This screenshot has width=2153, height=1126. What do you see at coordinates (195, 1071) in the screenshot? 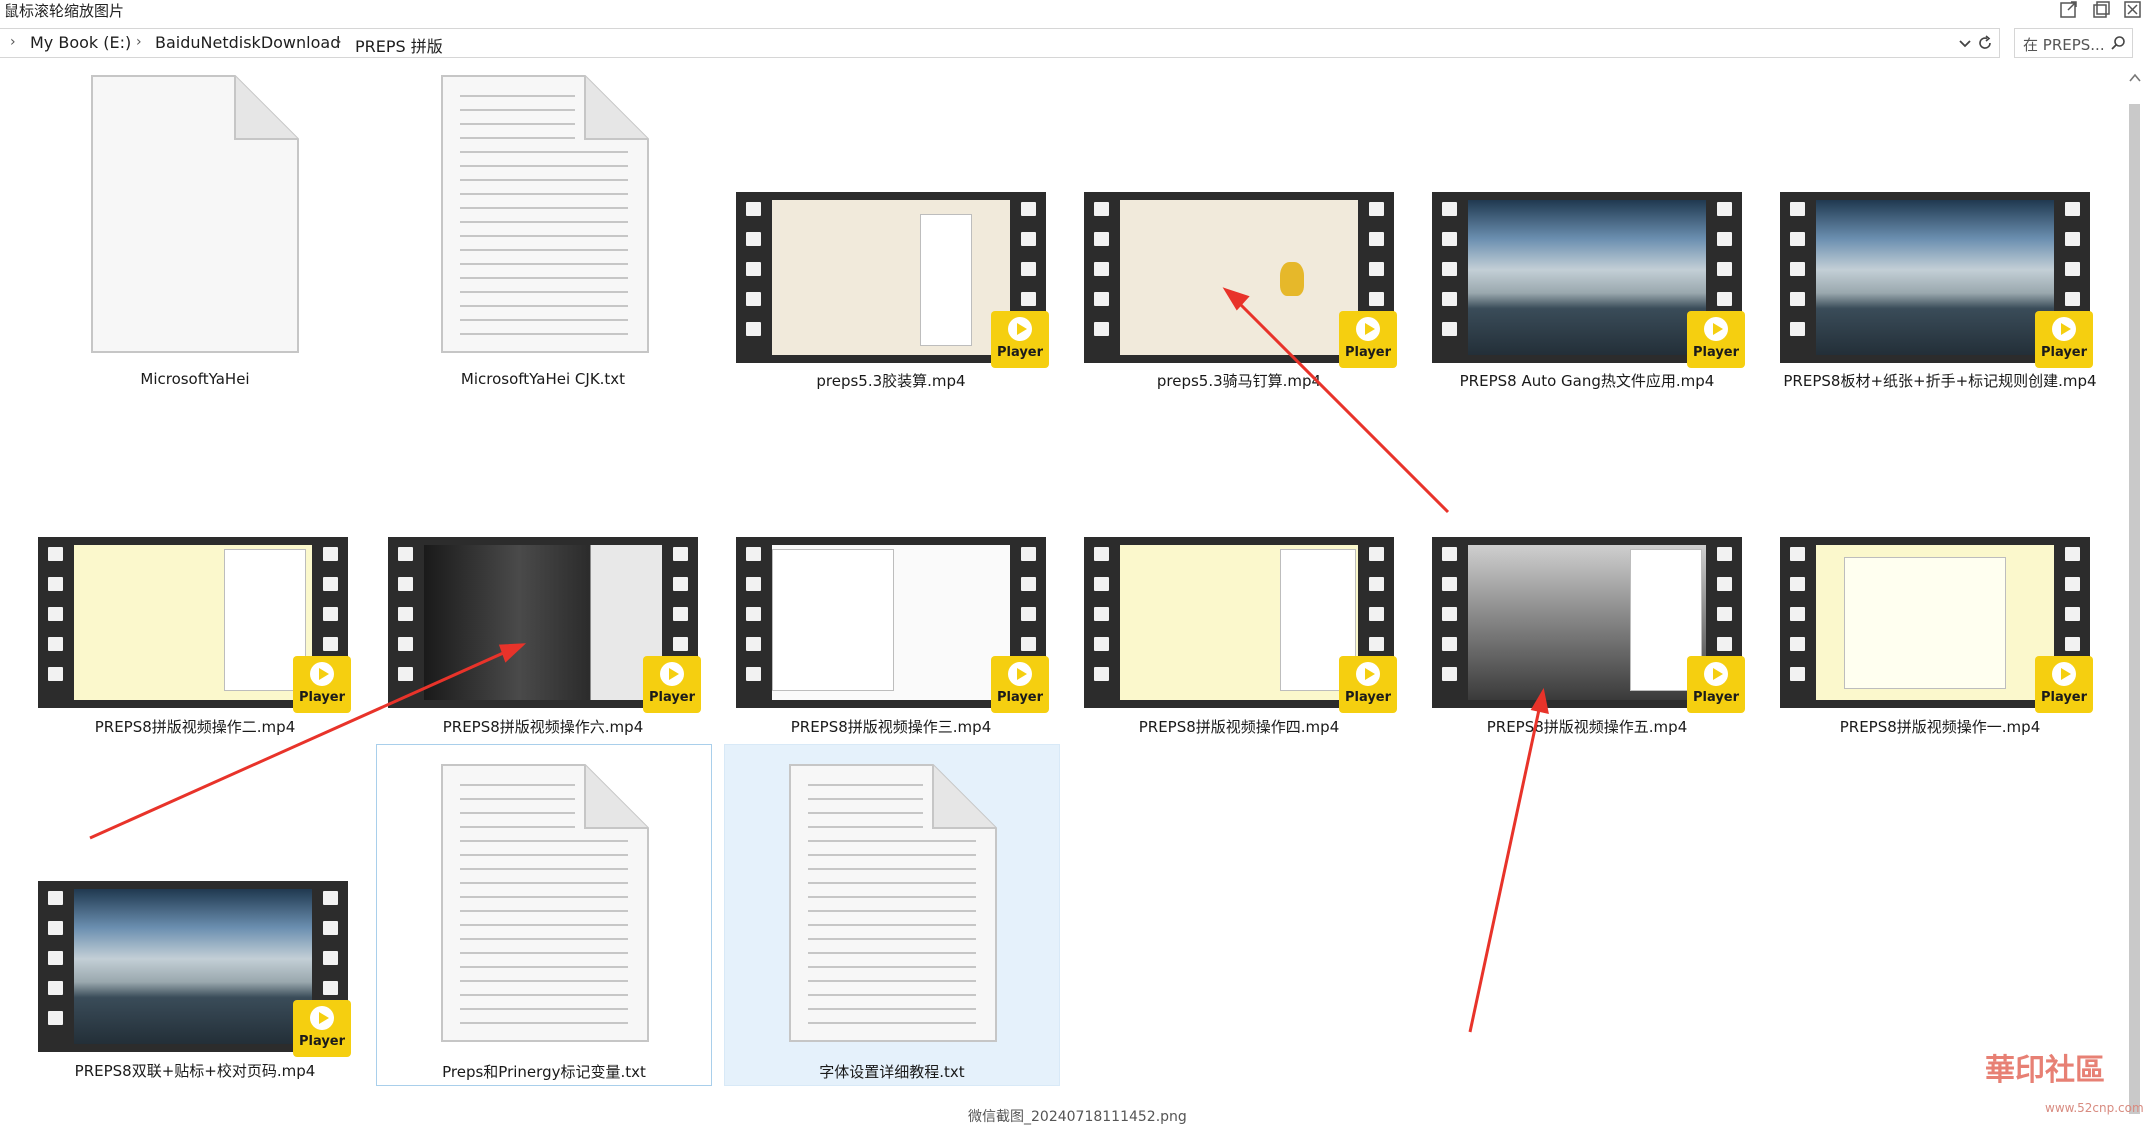
I see `file-name: PREPS8双联+贴标+校对页码.mp4` at bounding box center [195, 1071].